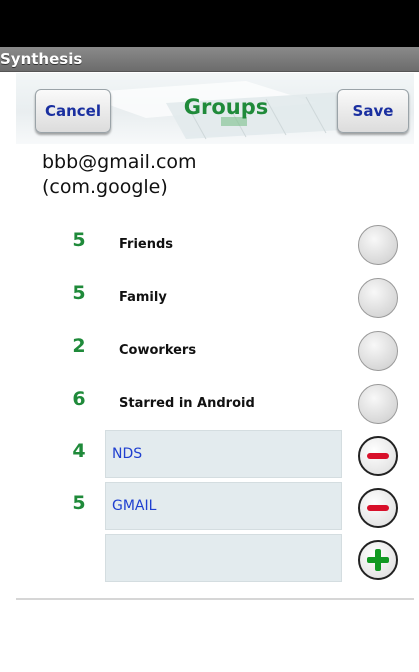 The height and width of the screenshot is (672, 419). I want to click on app-title: Synthesis, so click(41, 59).